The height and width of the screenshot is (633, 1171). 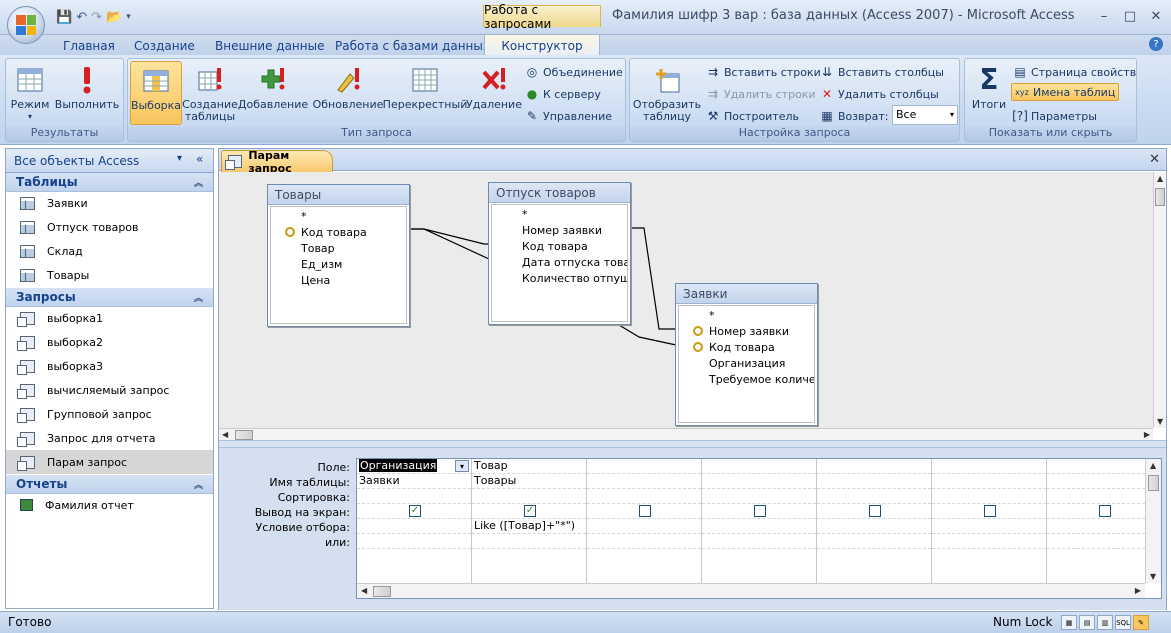 I want to click on data-definition-button: ✎ Управление, so click(x=568, y=116).